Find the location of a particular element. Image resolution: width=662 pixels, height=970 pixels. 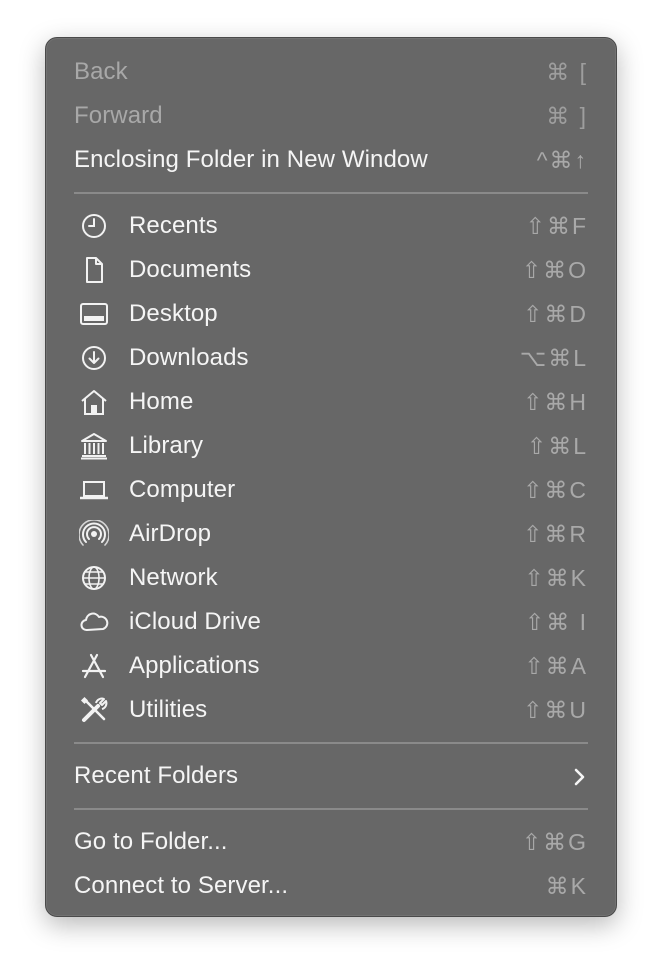

menu-item-forward: Forward ⌘ ] is located at coordinates (331, 116).